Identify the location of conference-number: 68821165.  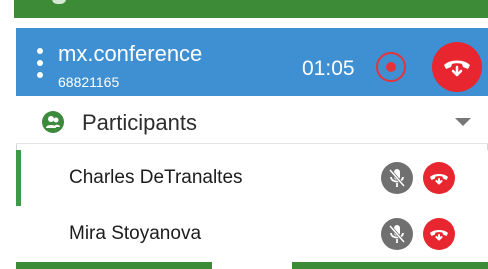
(89, 82).